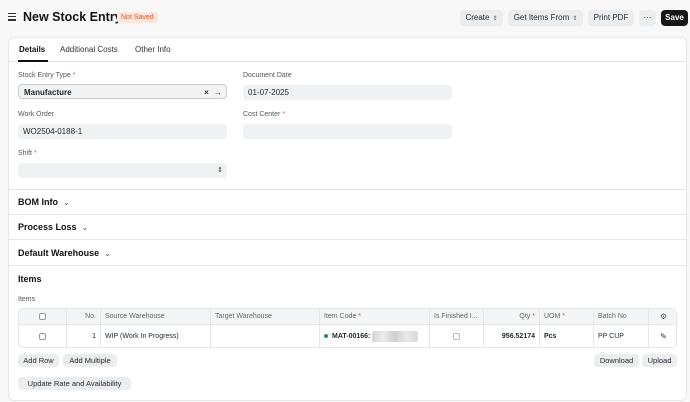 Image resolution: width=690 pixels, height=402 pixels. What do you see at coordinates (213, 92) in the screenshot?
I see `field-actions: × →` at bounding box center [213, 92].